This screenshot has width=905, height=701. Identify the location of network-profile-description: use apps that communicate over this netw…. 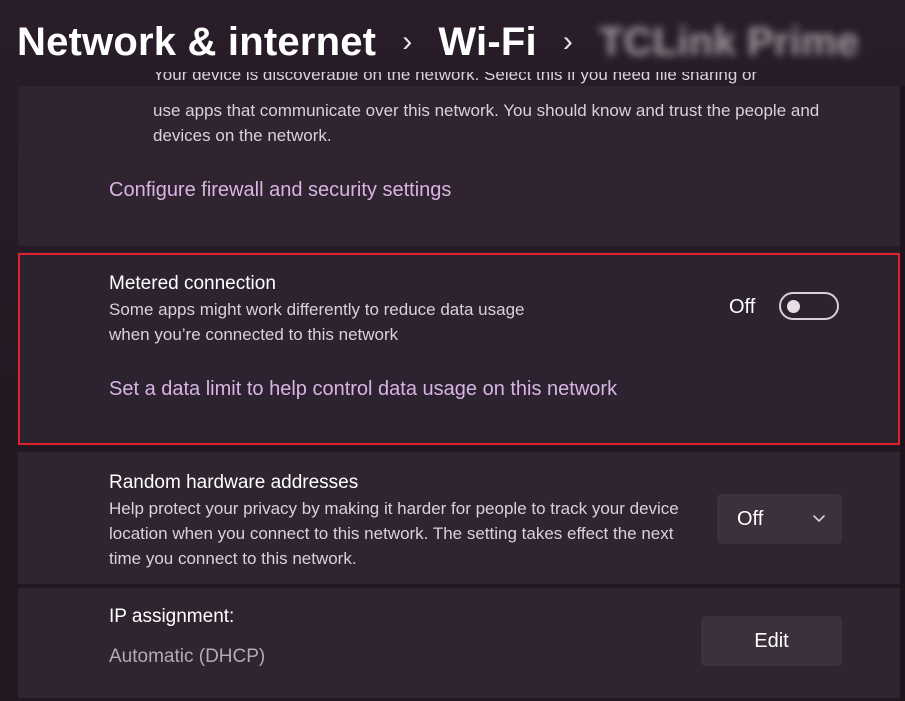
(486, 123).